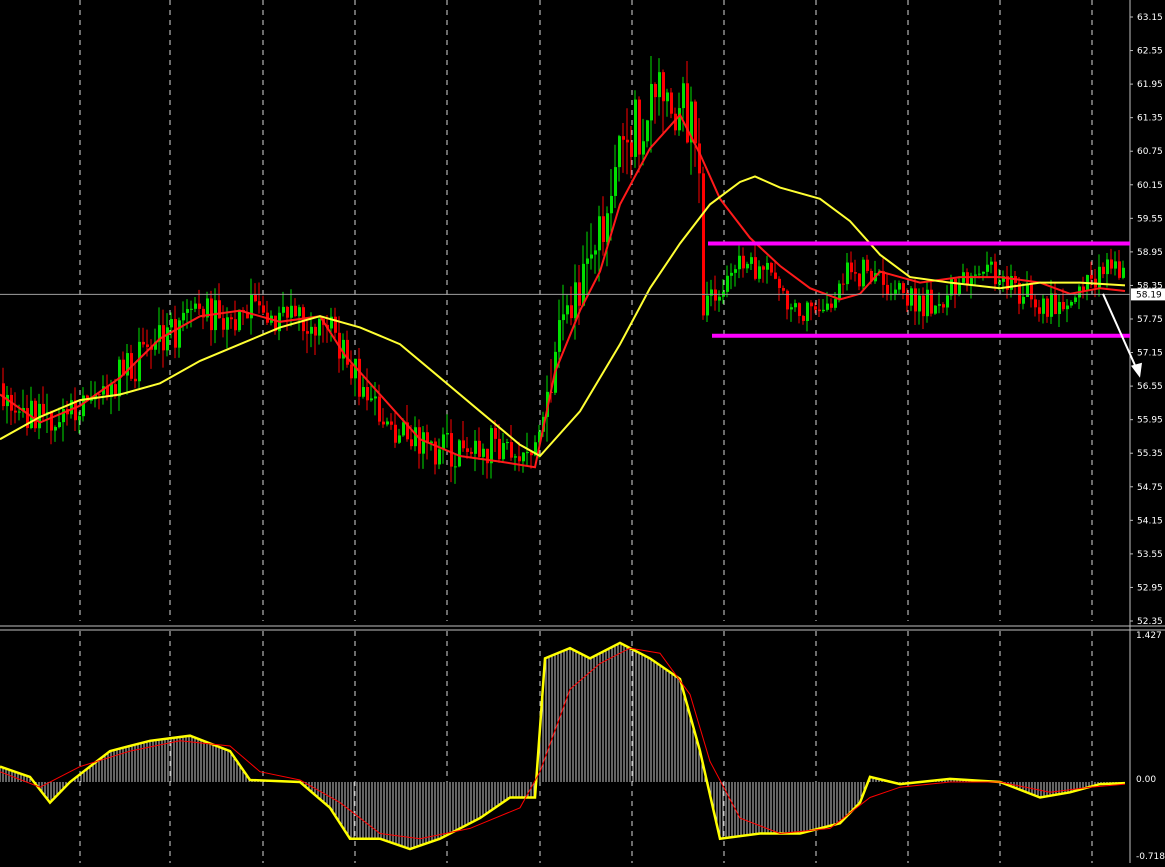 The height and width of the screenshot is (867, 1165). What do you see at coordinates (1150, 454) in the screenshot?
I see `price-tick-label: 55.35` at bounding box center [1150, 454].